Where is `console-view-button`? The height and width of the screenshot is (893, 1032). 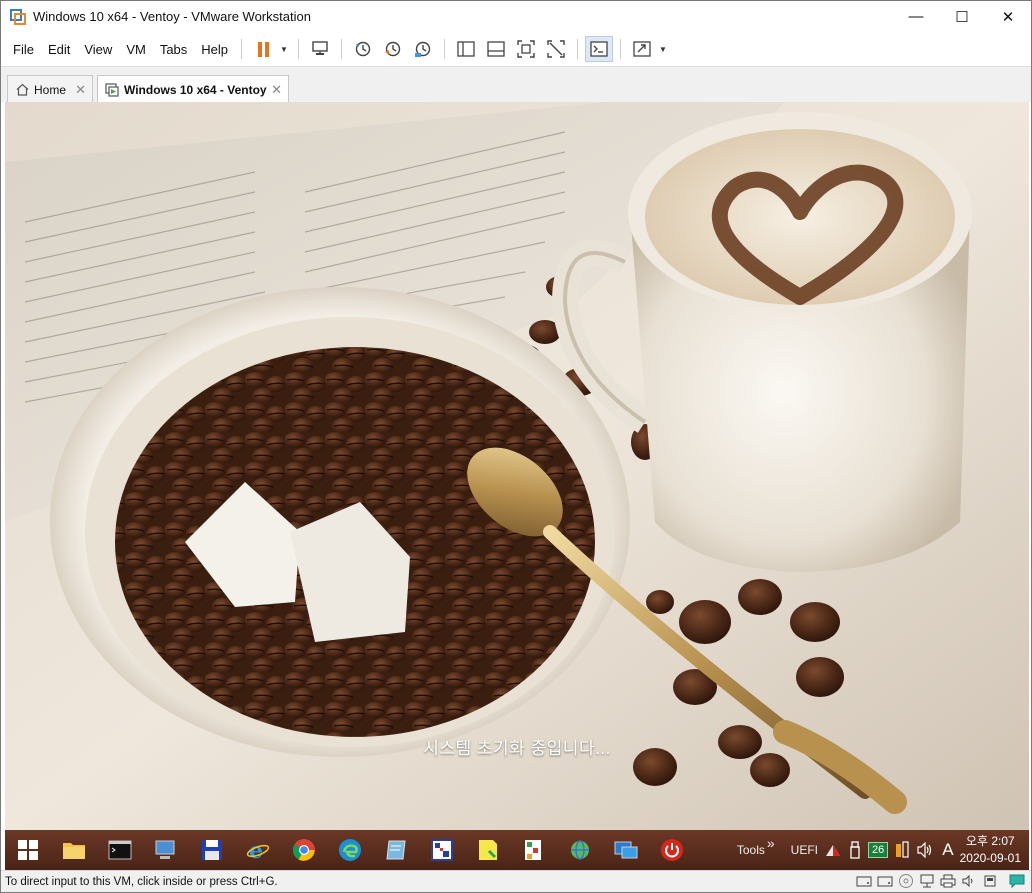 console-view-button is located at coordinates (598, 49).